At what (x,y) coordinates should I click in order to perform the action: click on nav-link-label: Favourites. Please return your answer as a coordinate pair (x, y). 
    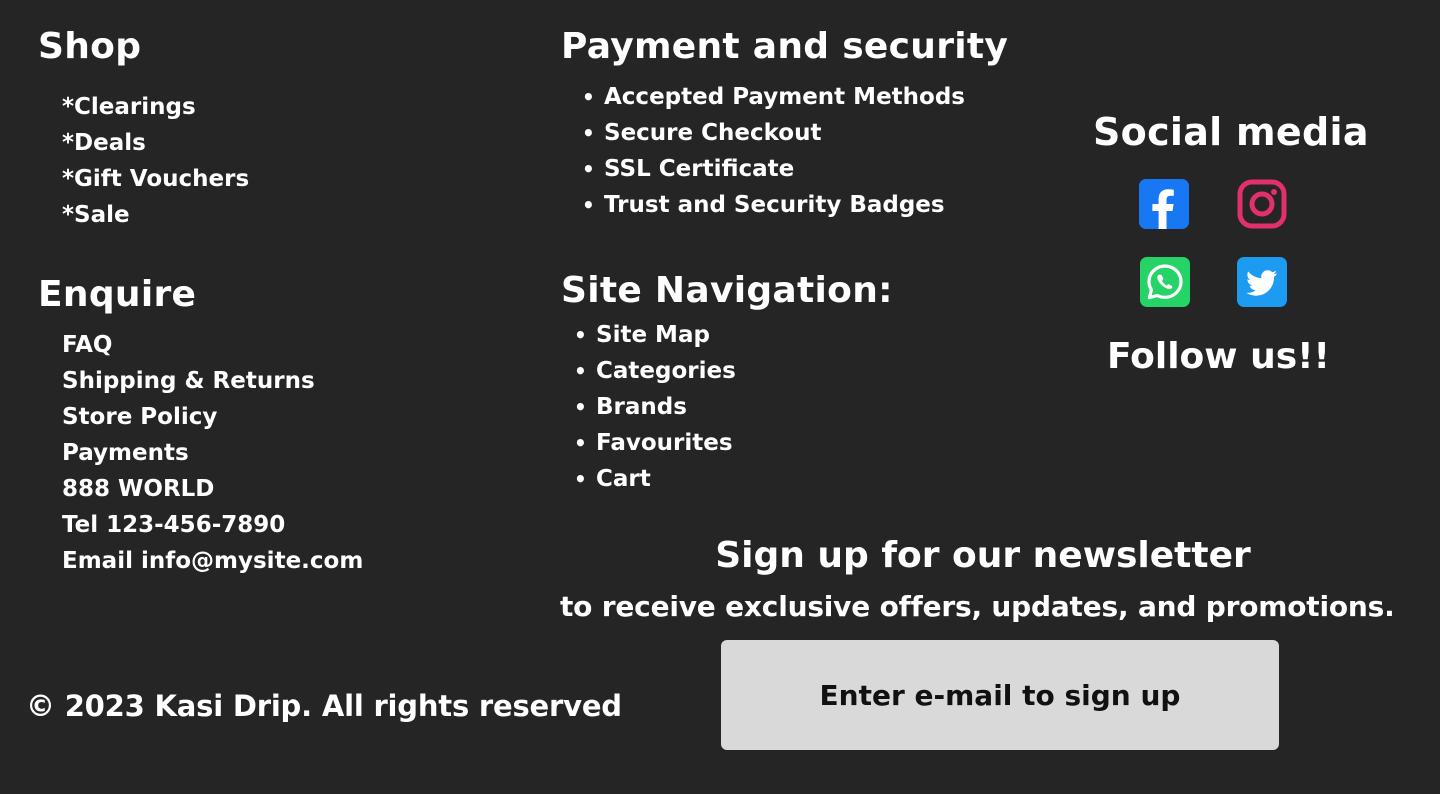
    Looking at the image, I should click on (664, 443).